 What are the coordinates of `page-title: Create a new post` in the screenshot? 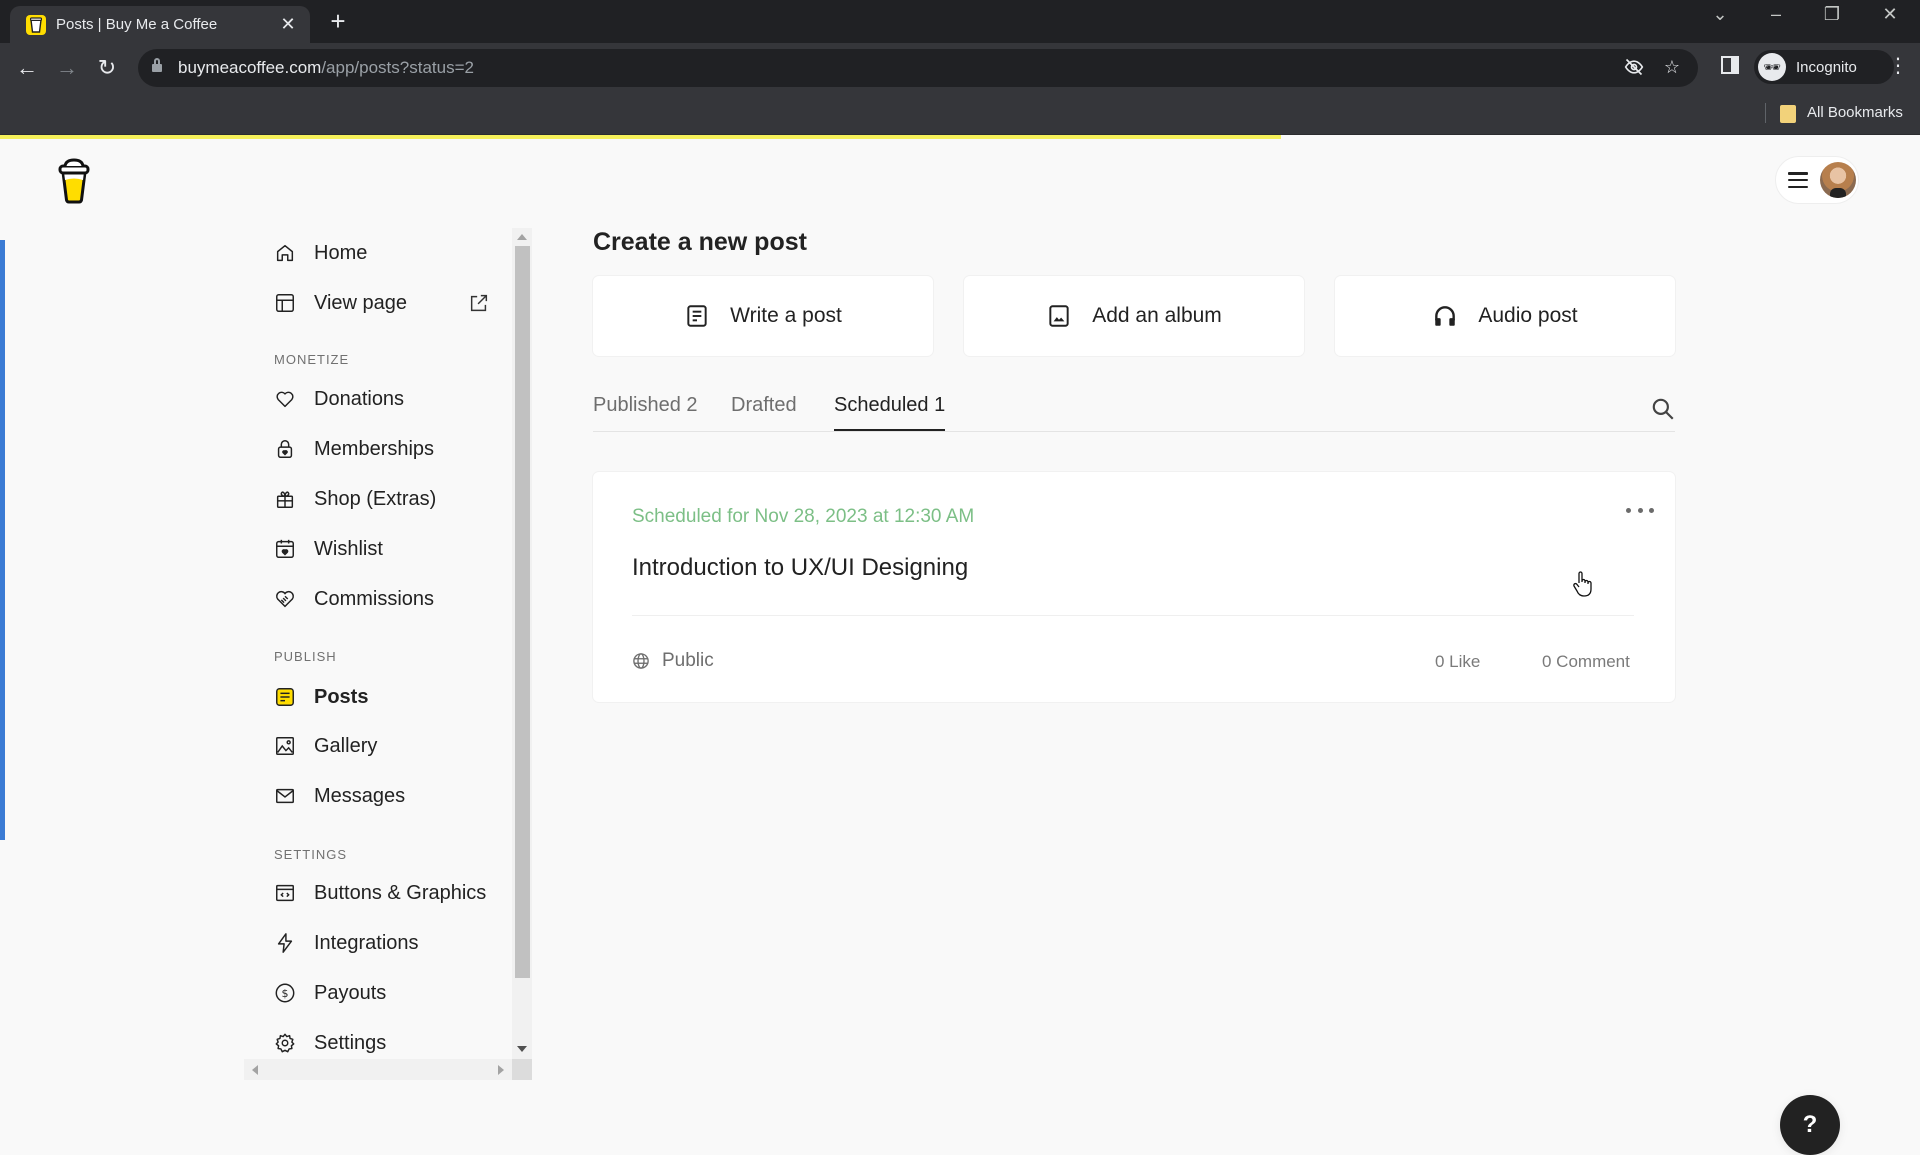 It's located at (700, 242).